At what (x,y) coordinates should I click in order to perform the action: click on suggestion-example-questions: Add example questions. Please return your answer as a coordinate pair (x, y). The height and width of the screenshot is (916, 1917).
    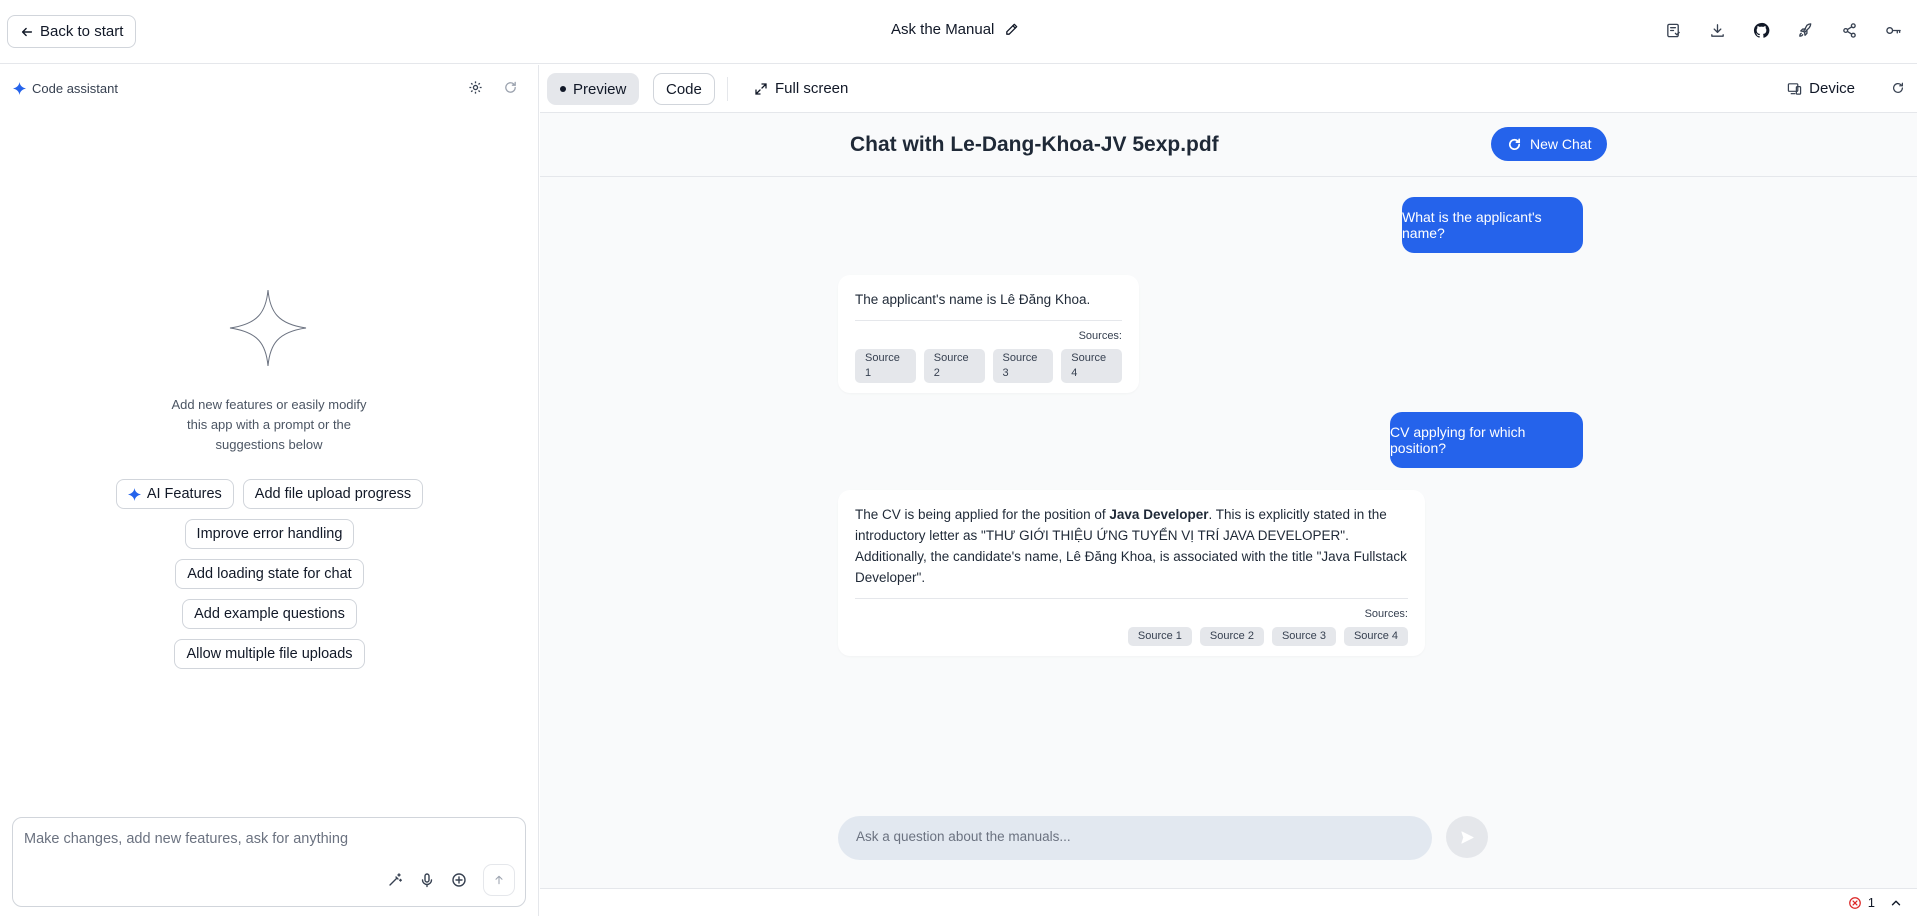
    Looking at the image, I should click on (269, 614).